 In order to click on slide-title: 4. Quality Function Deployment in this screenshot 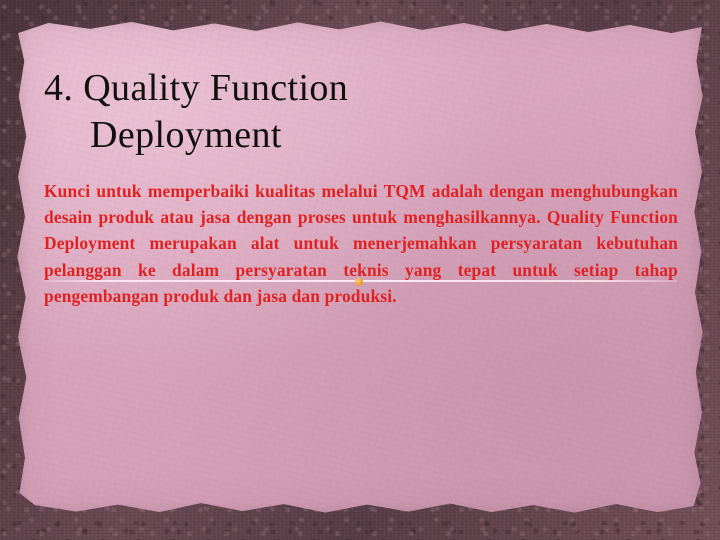, I will do `click(344, 112)`.